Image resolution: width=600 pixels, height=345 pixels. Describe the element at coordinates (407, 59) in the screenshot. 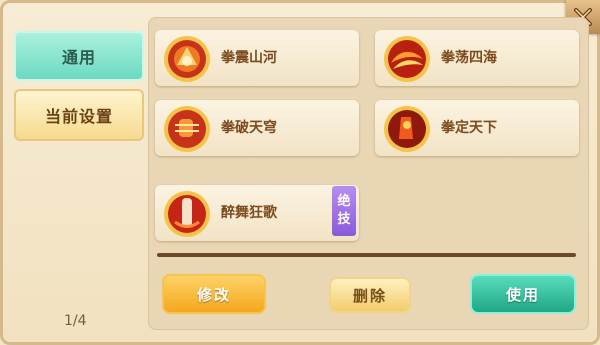

I see `fist-wave-icon` at that location.